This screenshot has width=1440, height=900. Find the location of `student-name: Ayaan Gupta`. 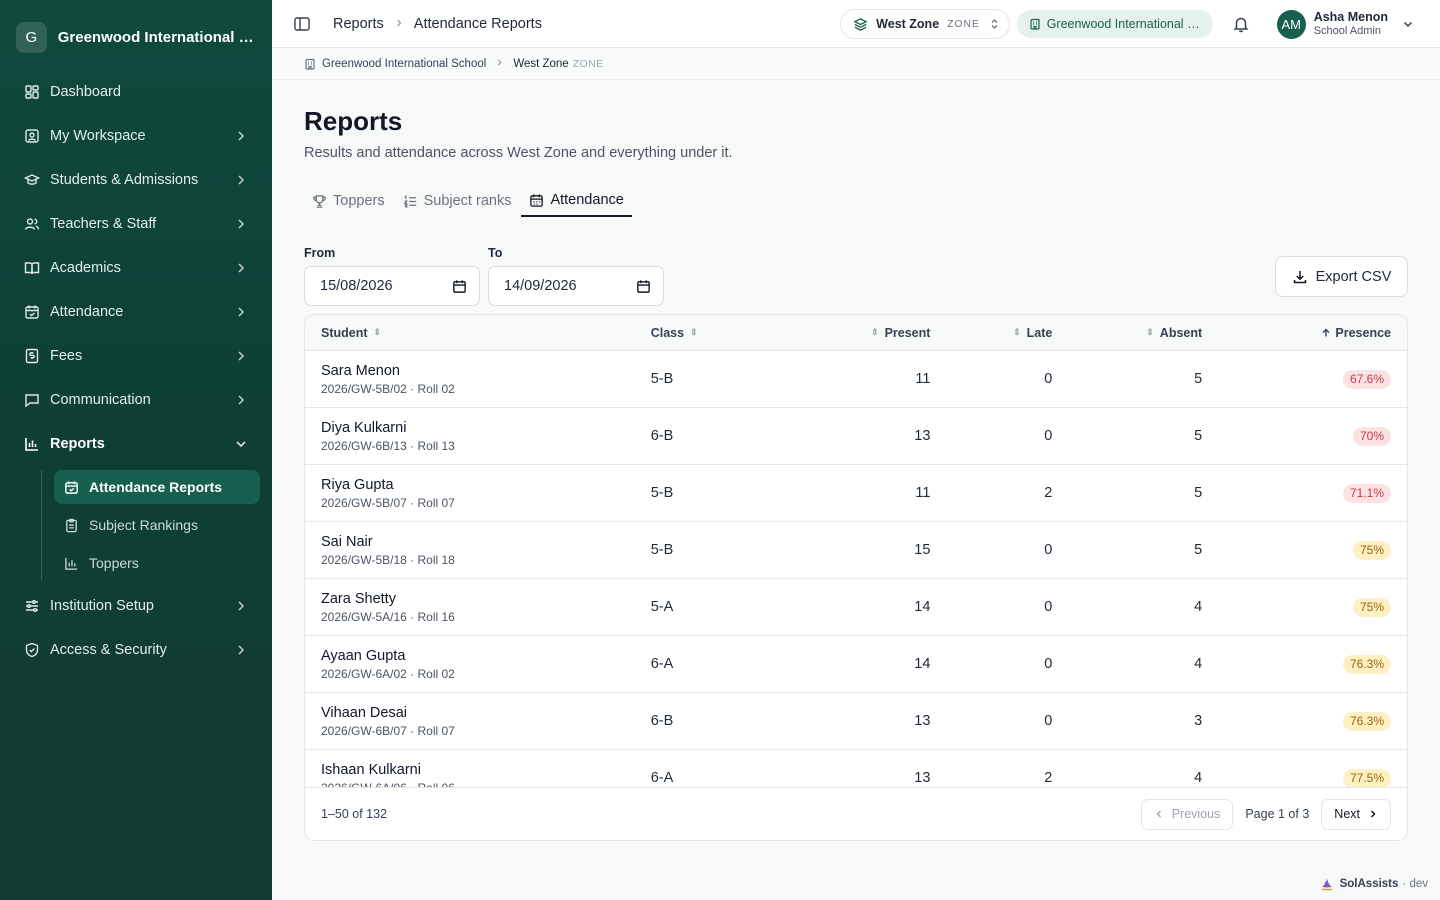

student-name: Ayaan Gupta is located at coordinates (363, 655).